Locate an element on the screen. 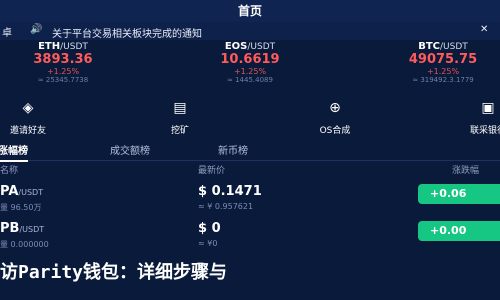 The height and width of the screenshot is (300, 500). tab-volume: 成交额榜 is located at coordinates (130, 149).